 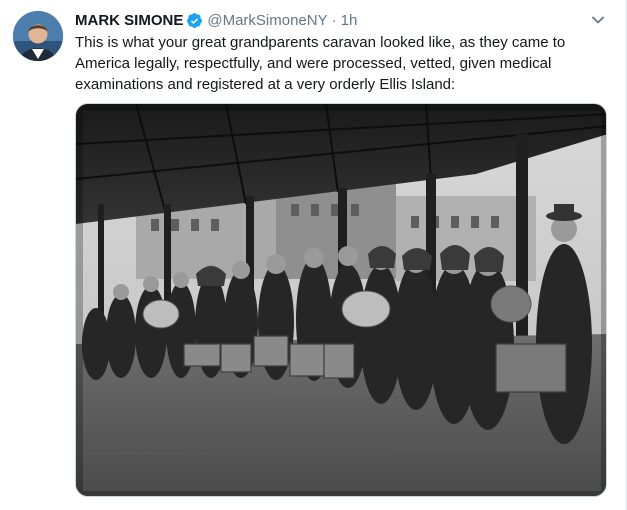 I want to click on author-name: MARK SIMONE, so click(x=129, y=20).